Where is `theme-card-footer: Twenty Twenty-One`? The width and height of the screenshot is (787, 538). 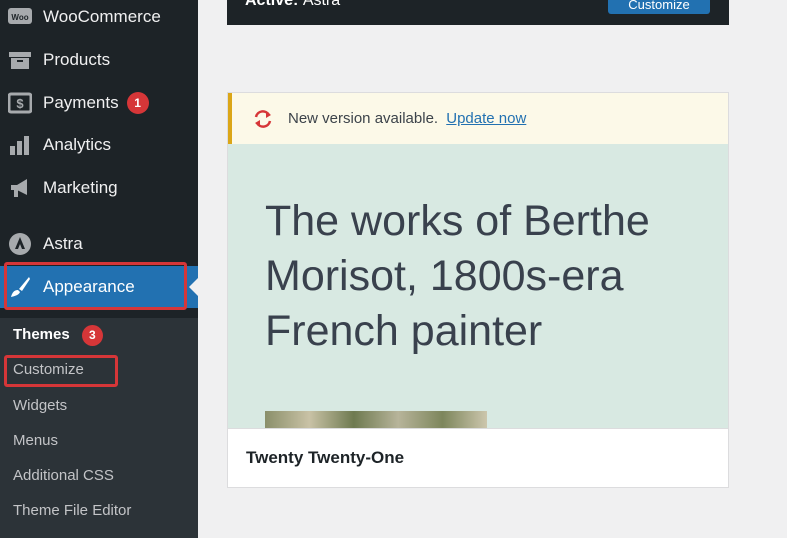 theme-card-footer: Twenty Twenty-One is located at coordinates (478, 457).